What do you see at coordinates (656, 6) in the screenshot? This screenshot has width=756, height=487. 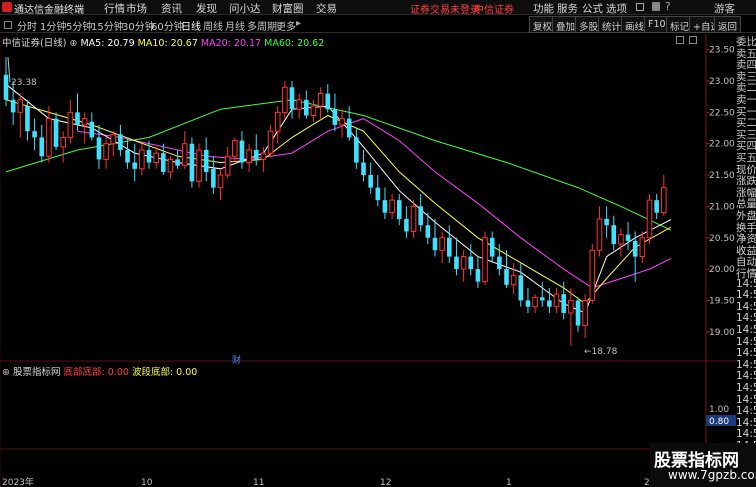 I see `message-icon` at bounding box center [656, 6].